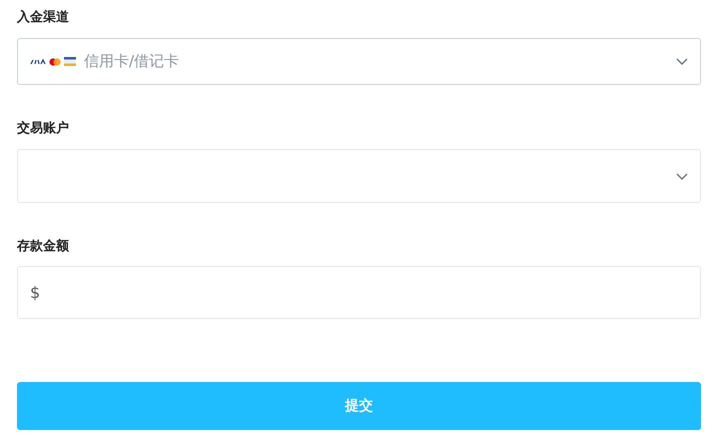 The height and width of the screenshot is (441, 710). What do you see at coordinates (359, 406) in the screenshot?
I see `submit-button: 提交` at bounding box center [359, 406].